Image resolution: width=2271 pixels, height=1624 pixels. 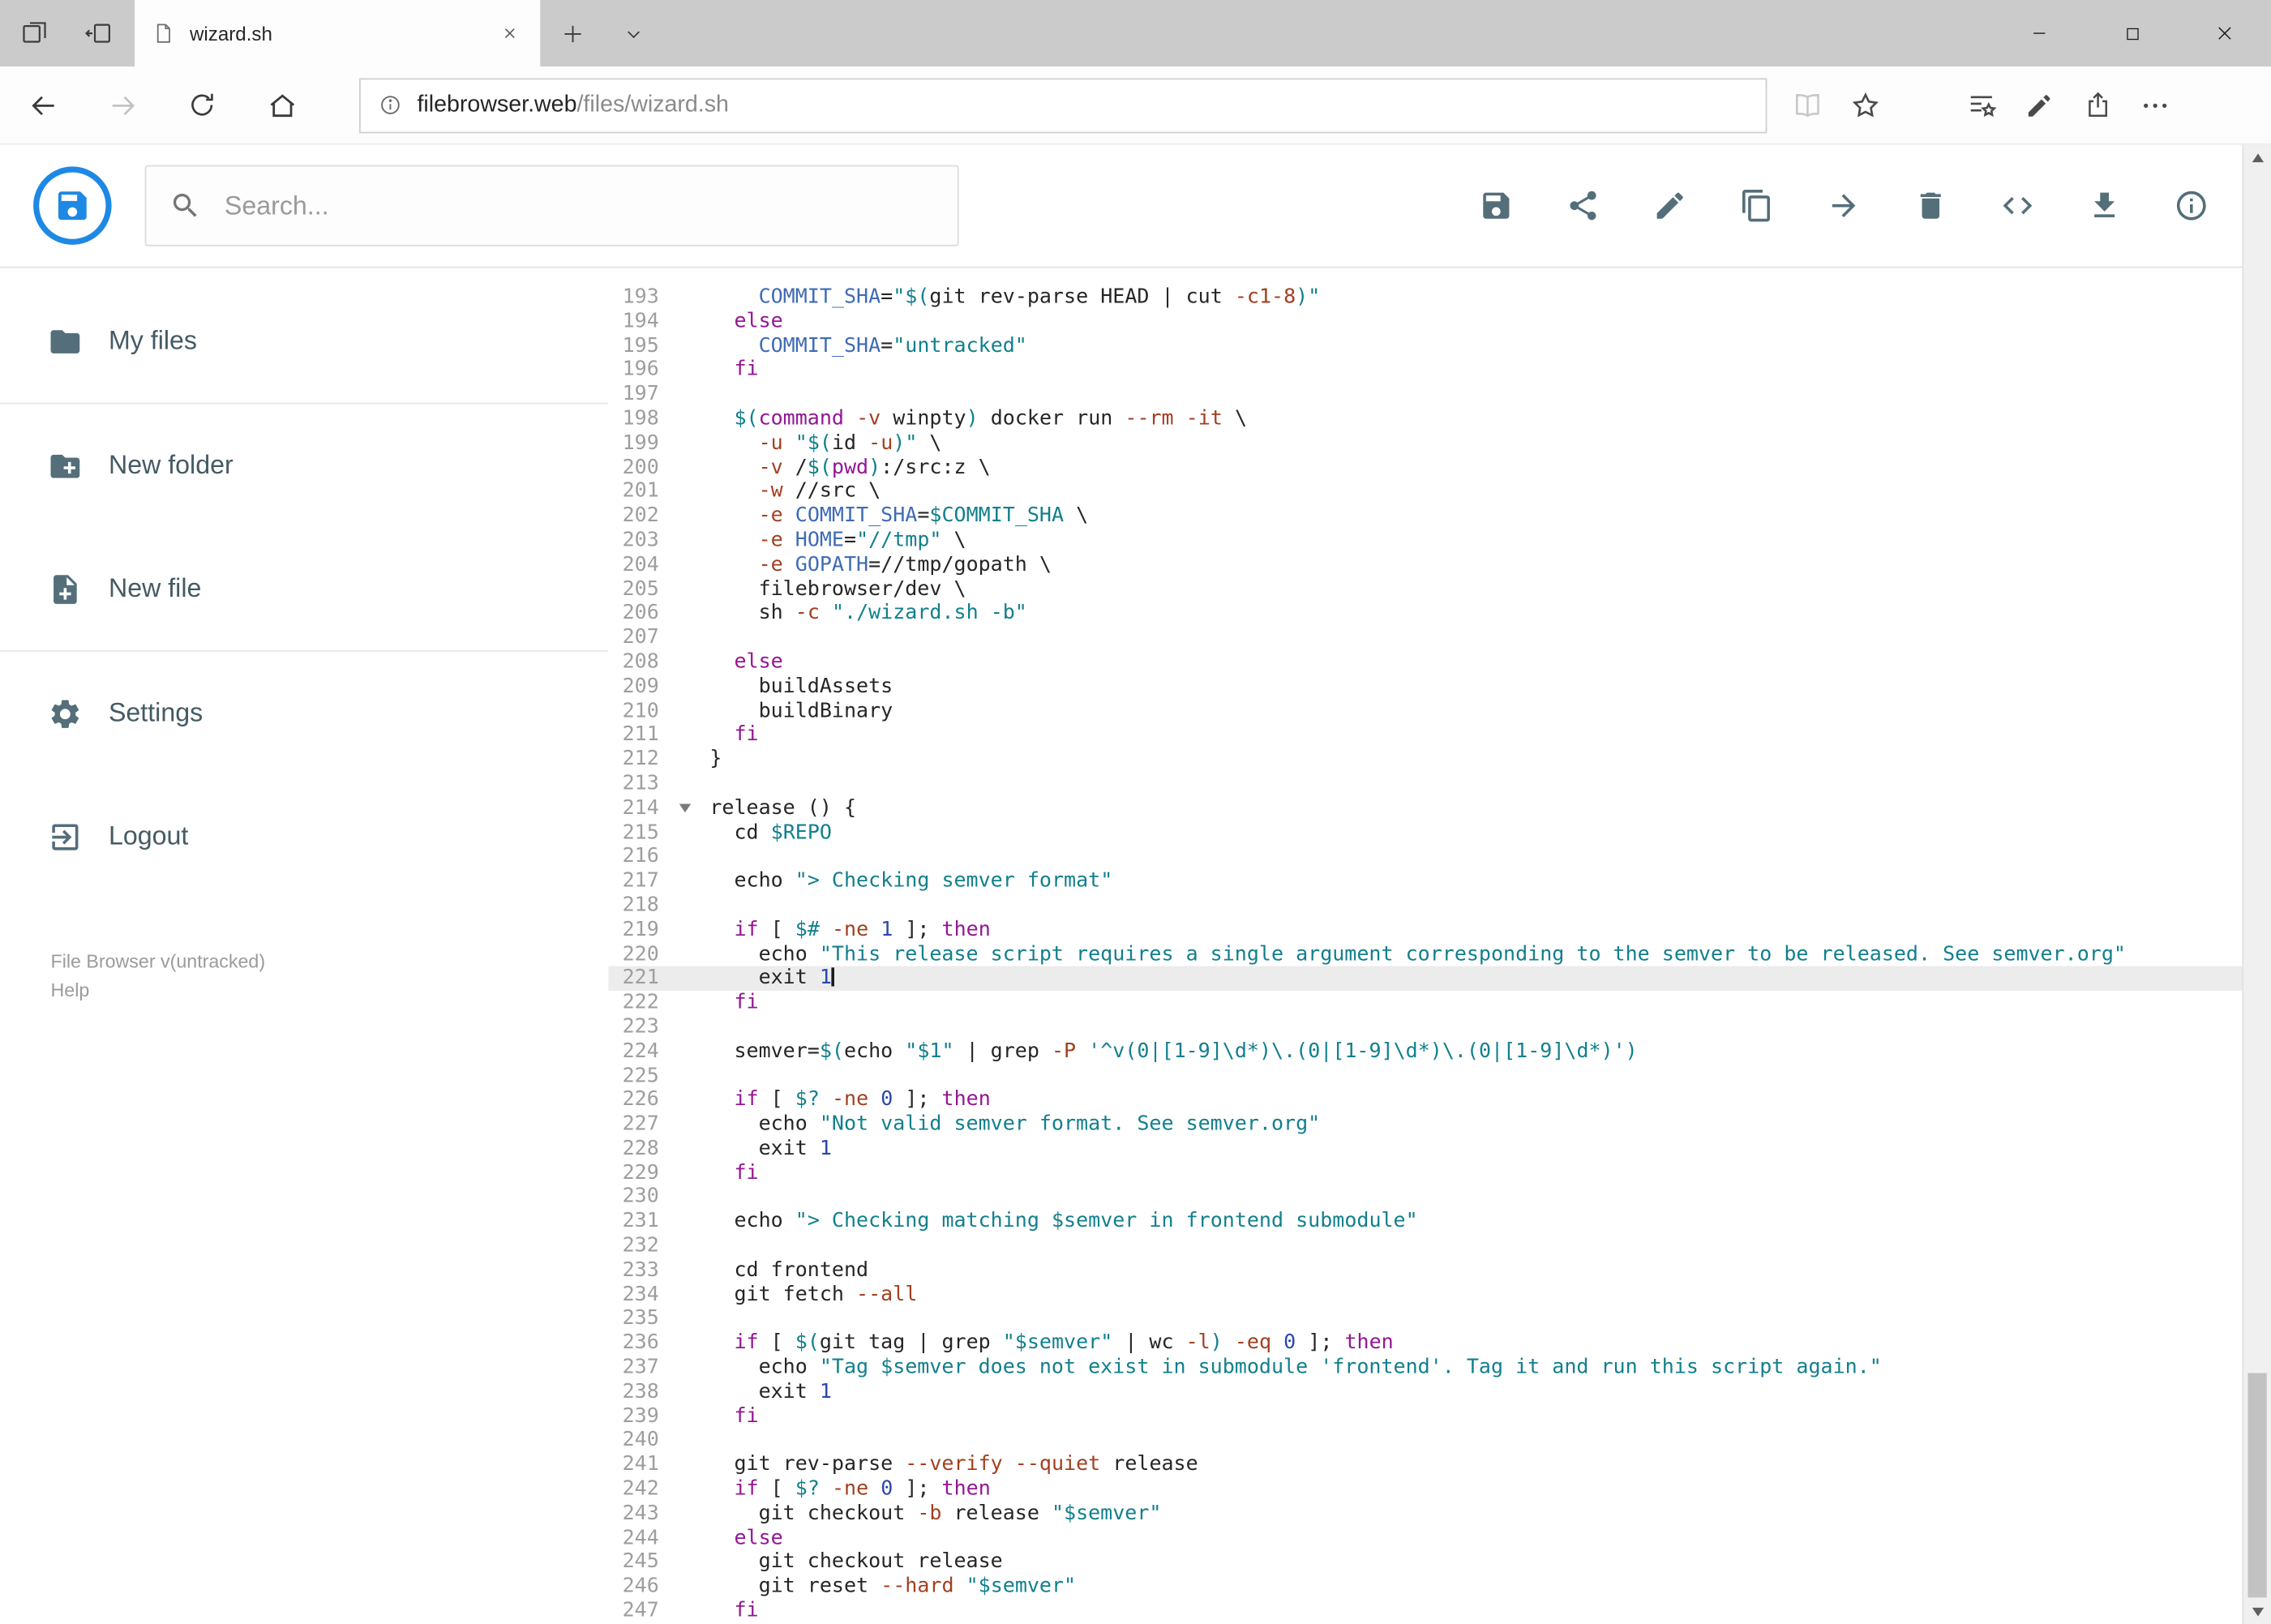 I want to click on refresh-button, so click(x=202, y=105).